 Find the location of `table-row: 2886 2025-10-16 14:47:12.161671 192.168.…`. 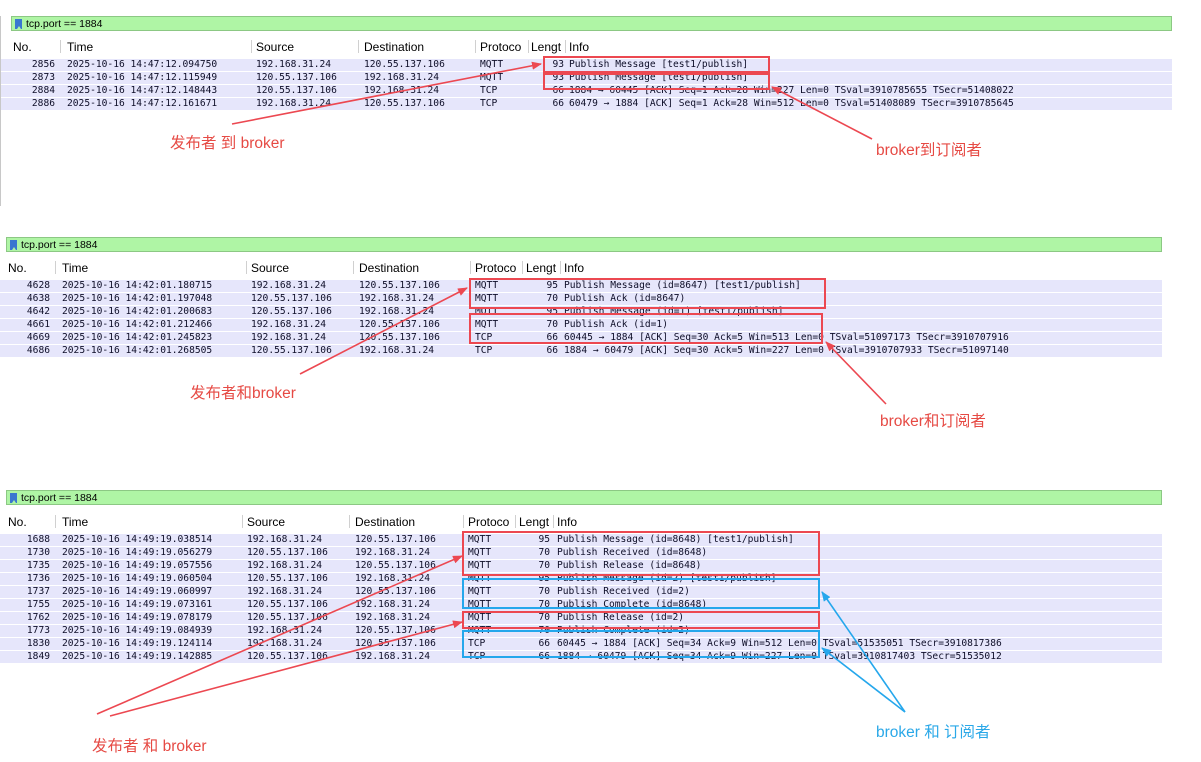

table-row: 2886 2025-10-16 14:47:12.161671 192.168.… is located at coordinates (586, 104).